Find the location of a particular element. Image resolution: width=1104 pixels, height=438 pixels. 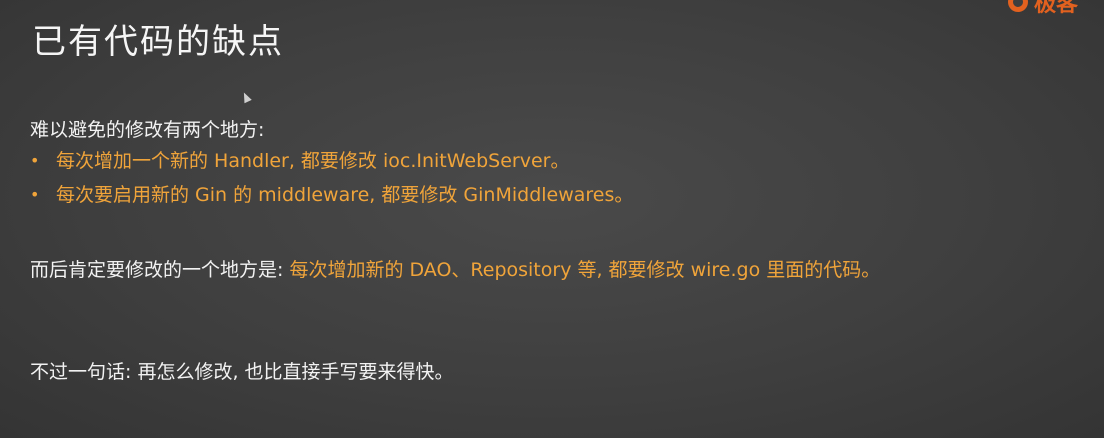

mouse-pointer-icon is located at coordinates (246, 97).